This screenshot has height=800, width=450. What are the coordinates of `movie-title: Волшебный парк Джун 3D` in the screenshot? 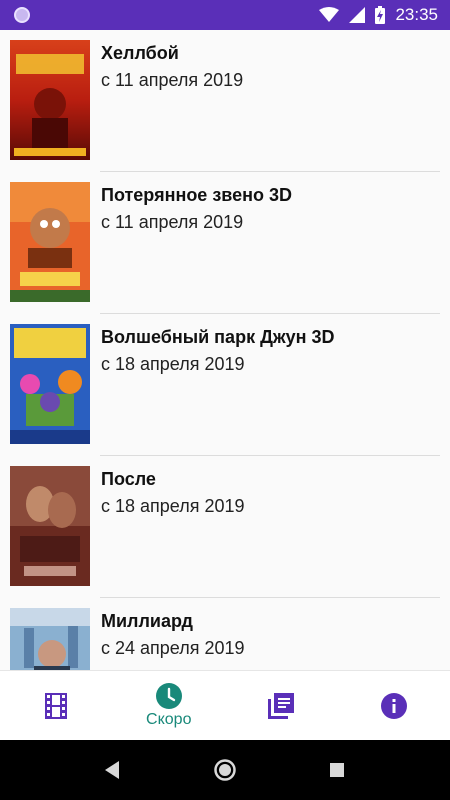 It's located at (218, 337).